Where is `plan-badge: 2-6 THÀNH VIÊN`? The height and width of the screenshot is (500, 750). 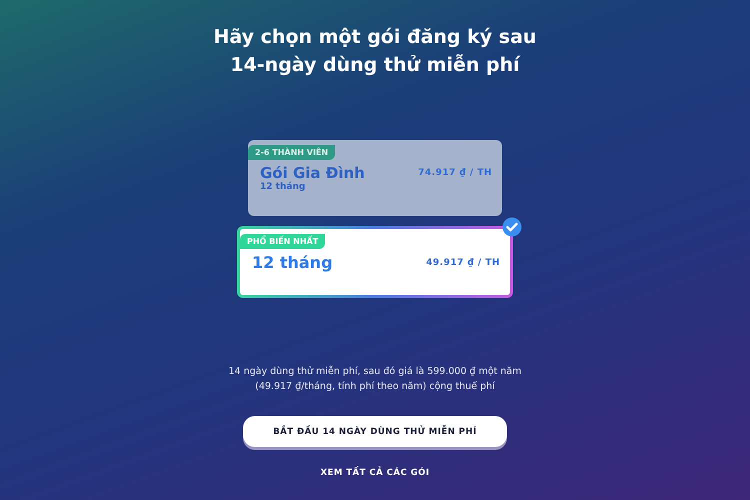 plan-badge: 2-6 THÀNH VIÊN is located at coordinates (292, 152).